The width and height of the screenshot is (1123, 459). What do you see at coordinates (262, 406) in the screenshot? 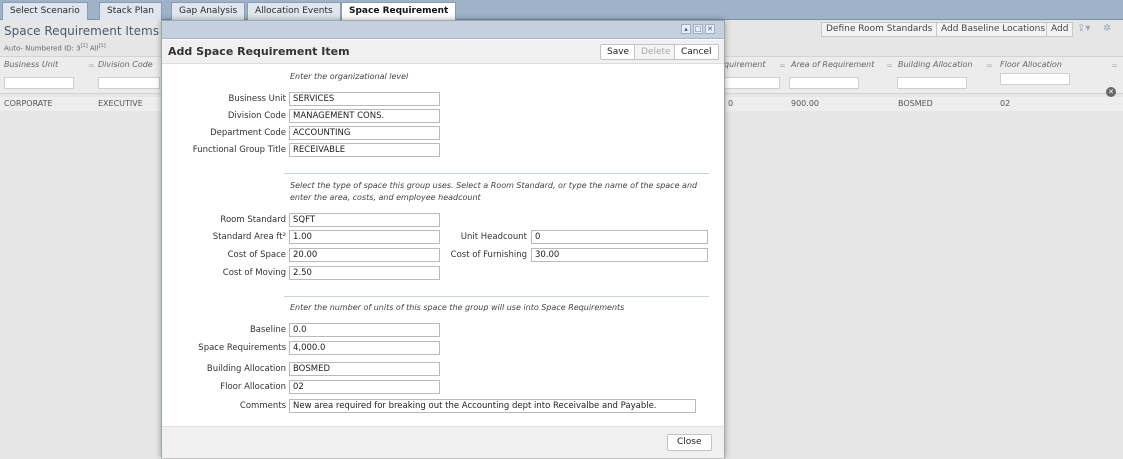
I see `comments-label: Comments` at bounding box center [262, 406].